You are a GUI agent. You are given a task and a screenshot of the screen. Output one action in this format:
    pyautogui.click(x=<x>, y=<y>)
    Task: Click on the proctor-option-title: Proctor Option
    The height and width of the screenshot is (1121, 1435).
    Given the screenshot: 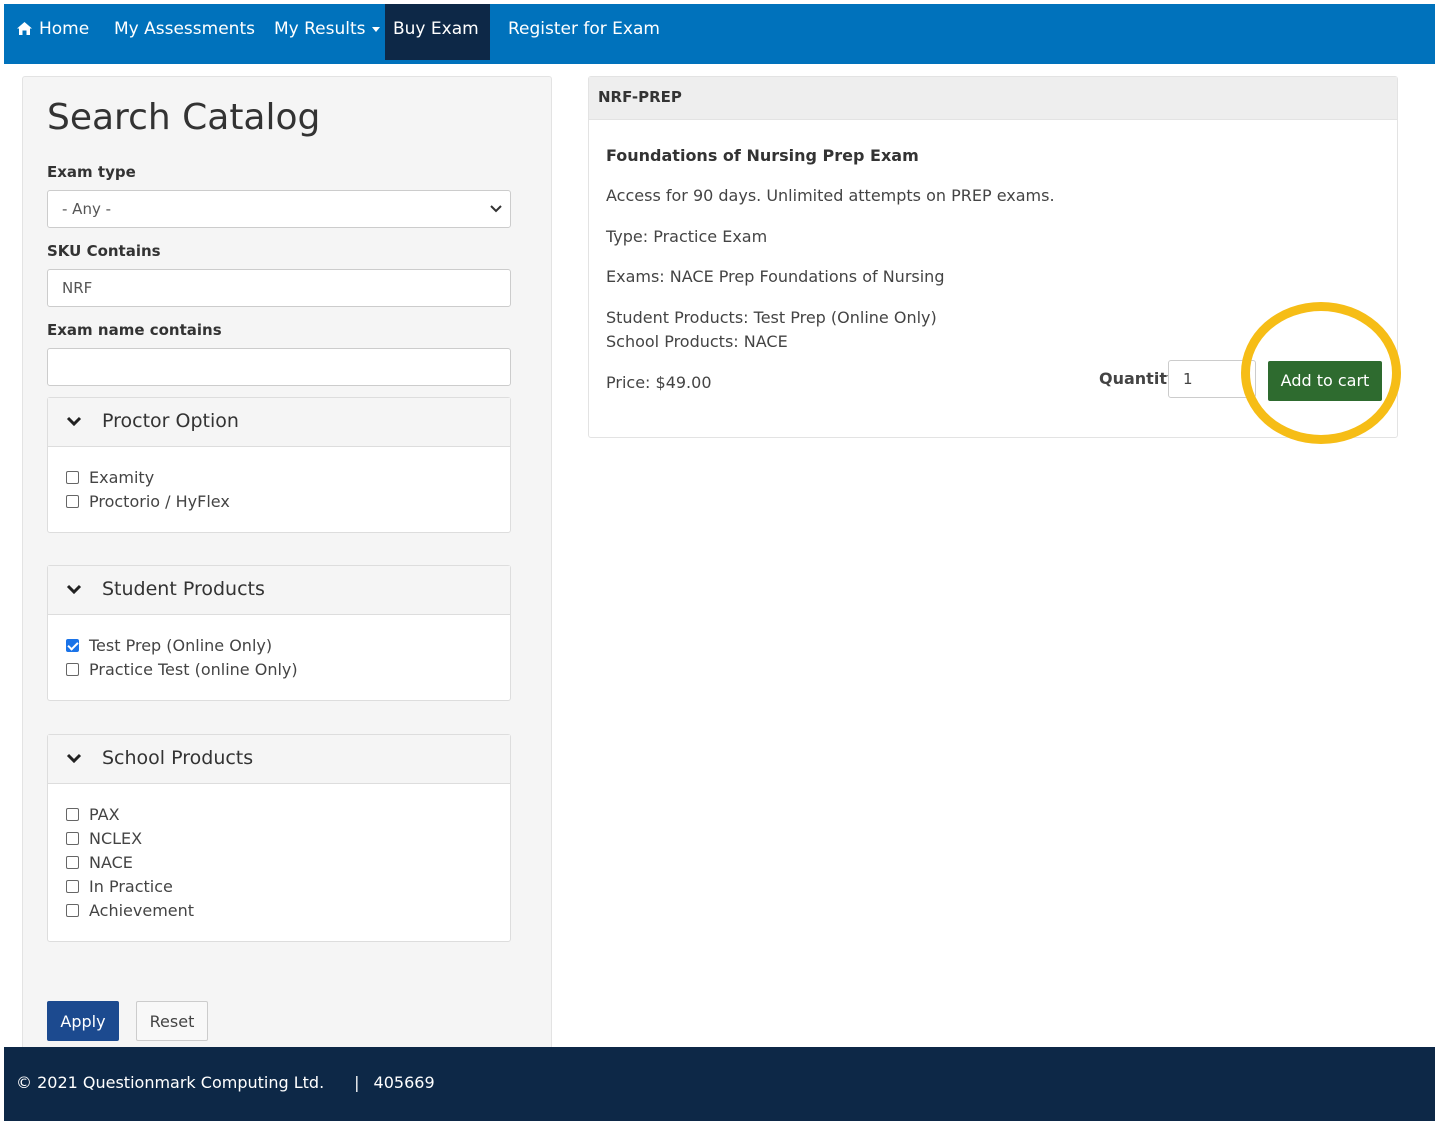 What is the action you would take?
    pyautogui.click(x=170, y=421)
    